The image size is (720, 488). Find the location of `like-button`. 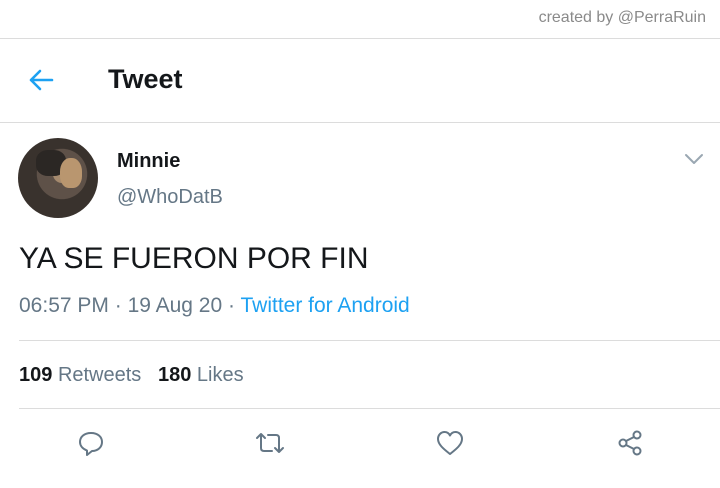

like-button is located at coordinates (450, 443).